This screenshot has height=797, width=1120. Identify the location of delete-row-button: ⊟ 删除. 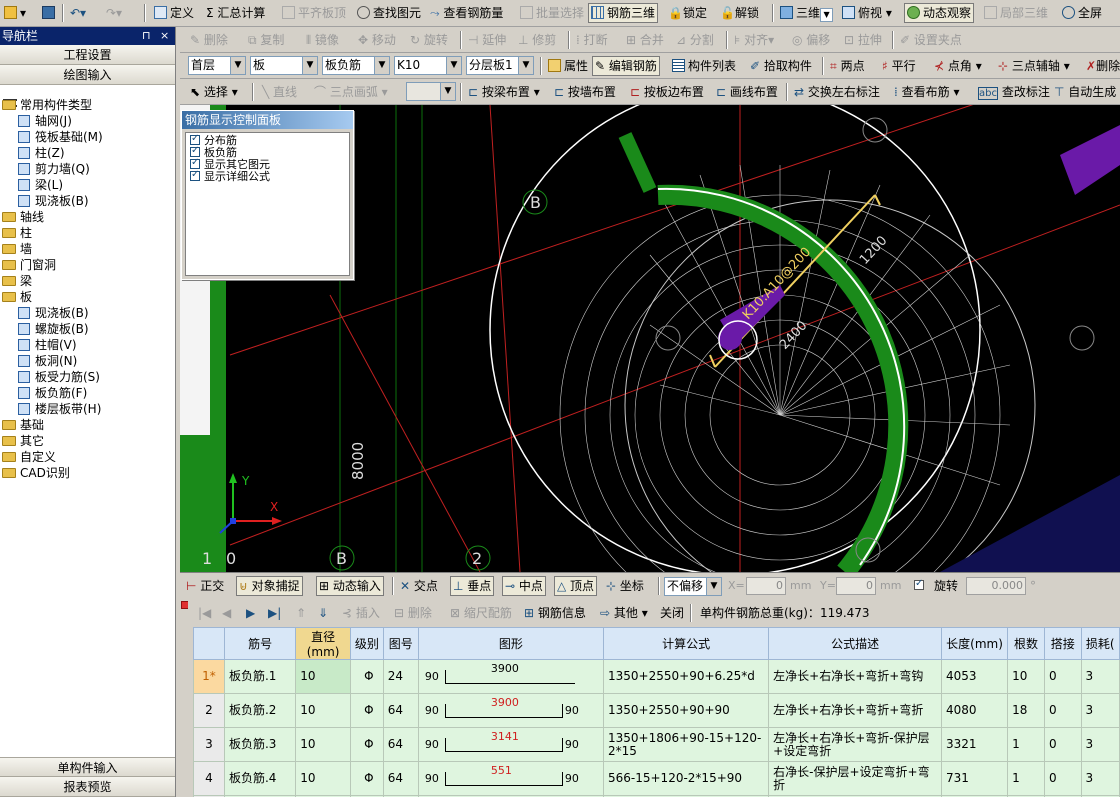
(413, 613).